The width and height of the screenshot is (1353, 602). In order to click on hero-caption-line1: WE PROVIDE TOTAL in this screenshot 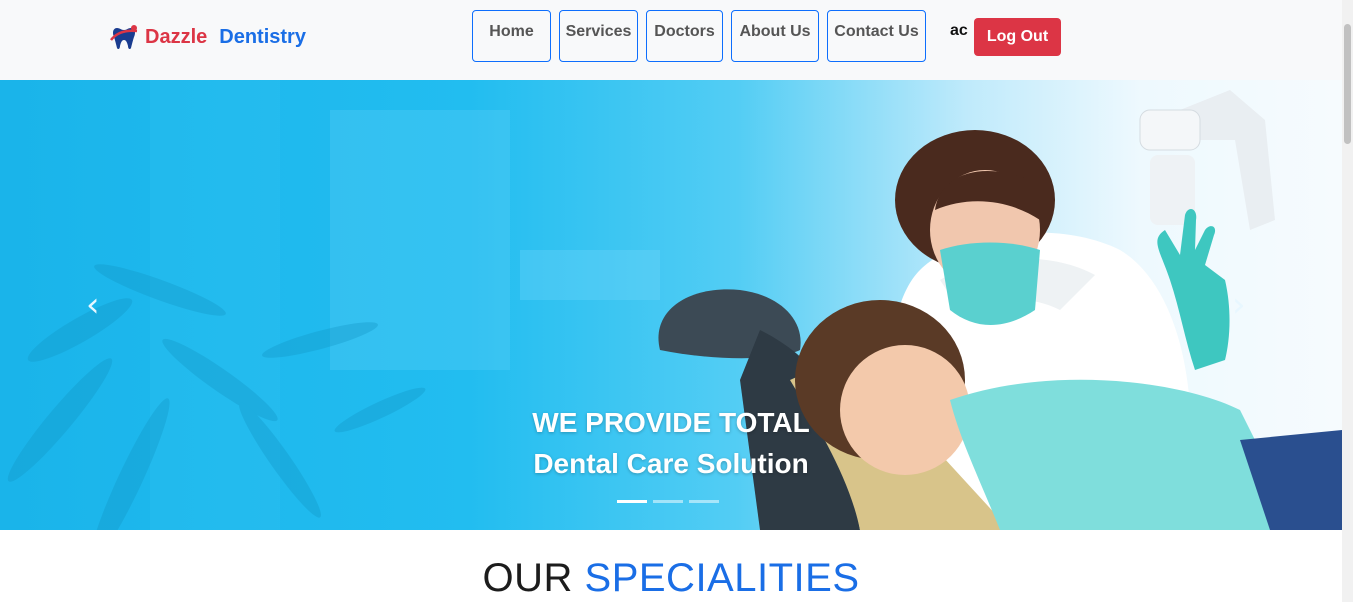, I will do `click(671, 422)`.